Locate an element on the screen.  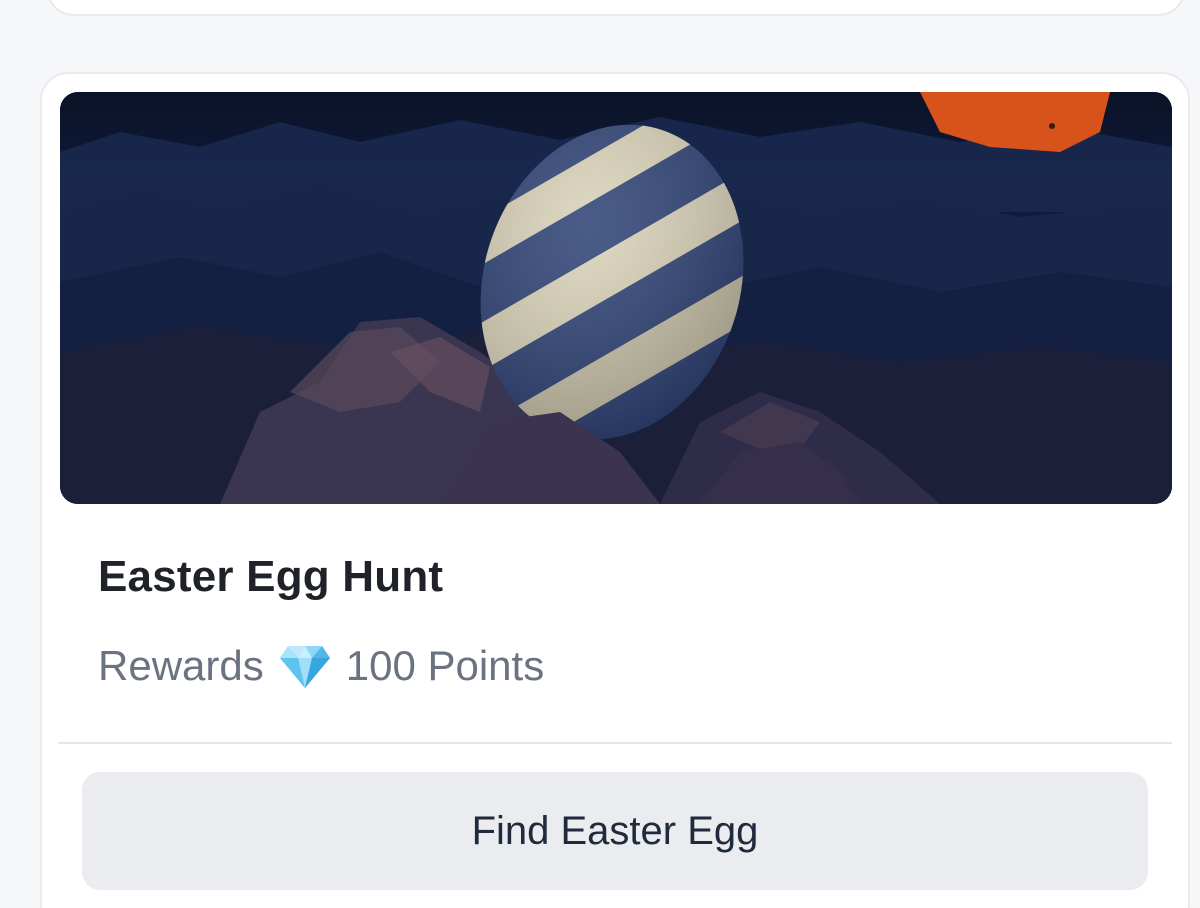
rewards-label: Rewards is located at coordinates (181, 665).